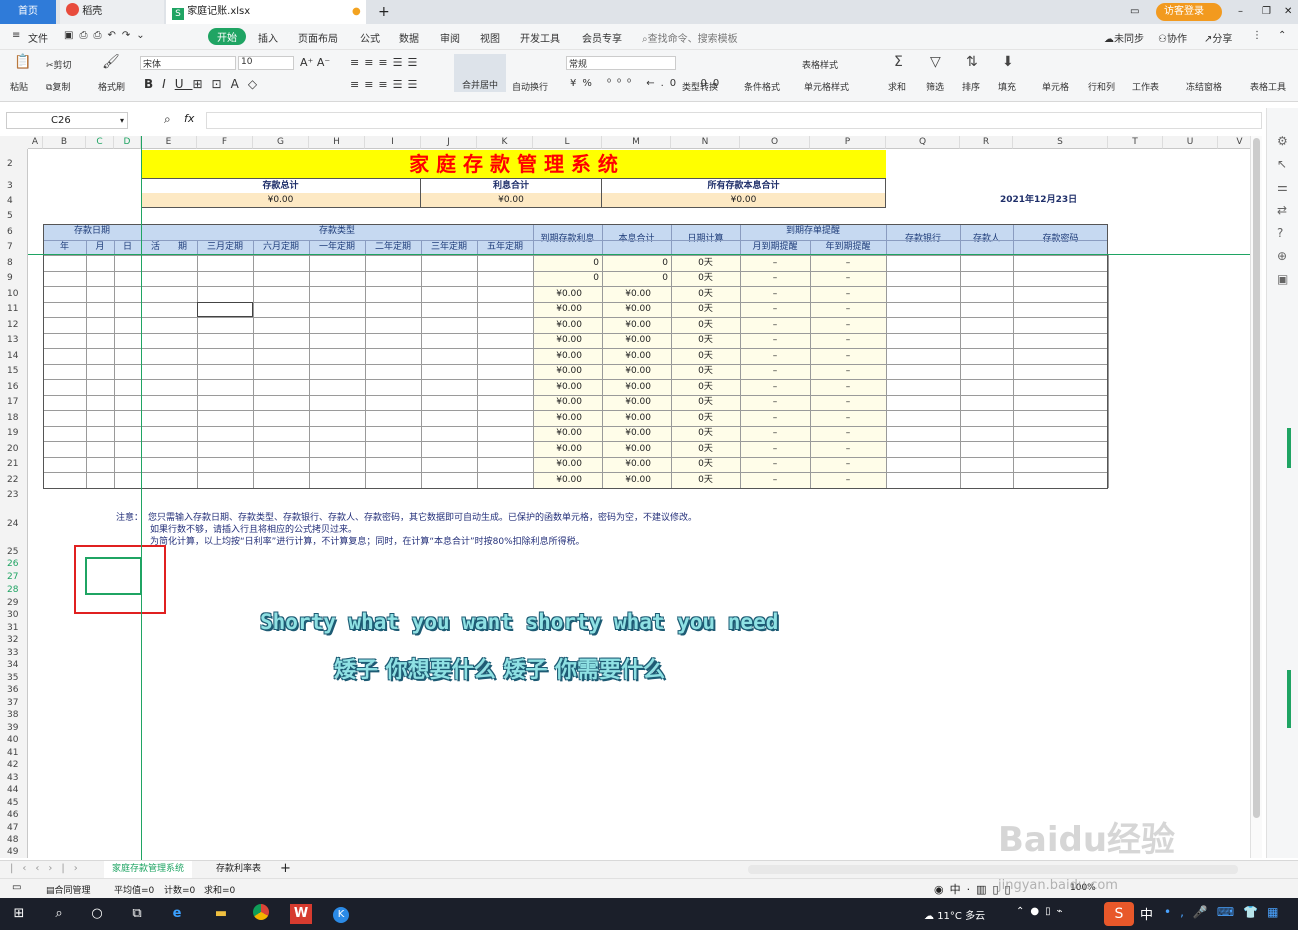 The height and width of the screenshot is (930, 1298). What do you see at coordinates (169, 142) in the screenshot?
I see `column-header-E: E` at bounding box center [169, 142].